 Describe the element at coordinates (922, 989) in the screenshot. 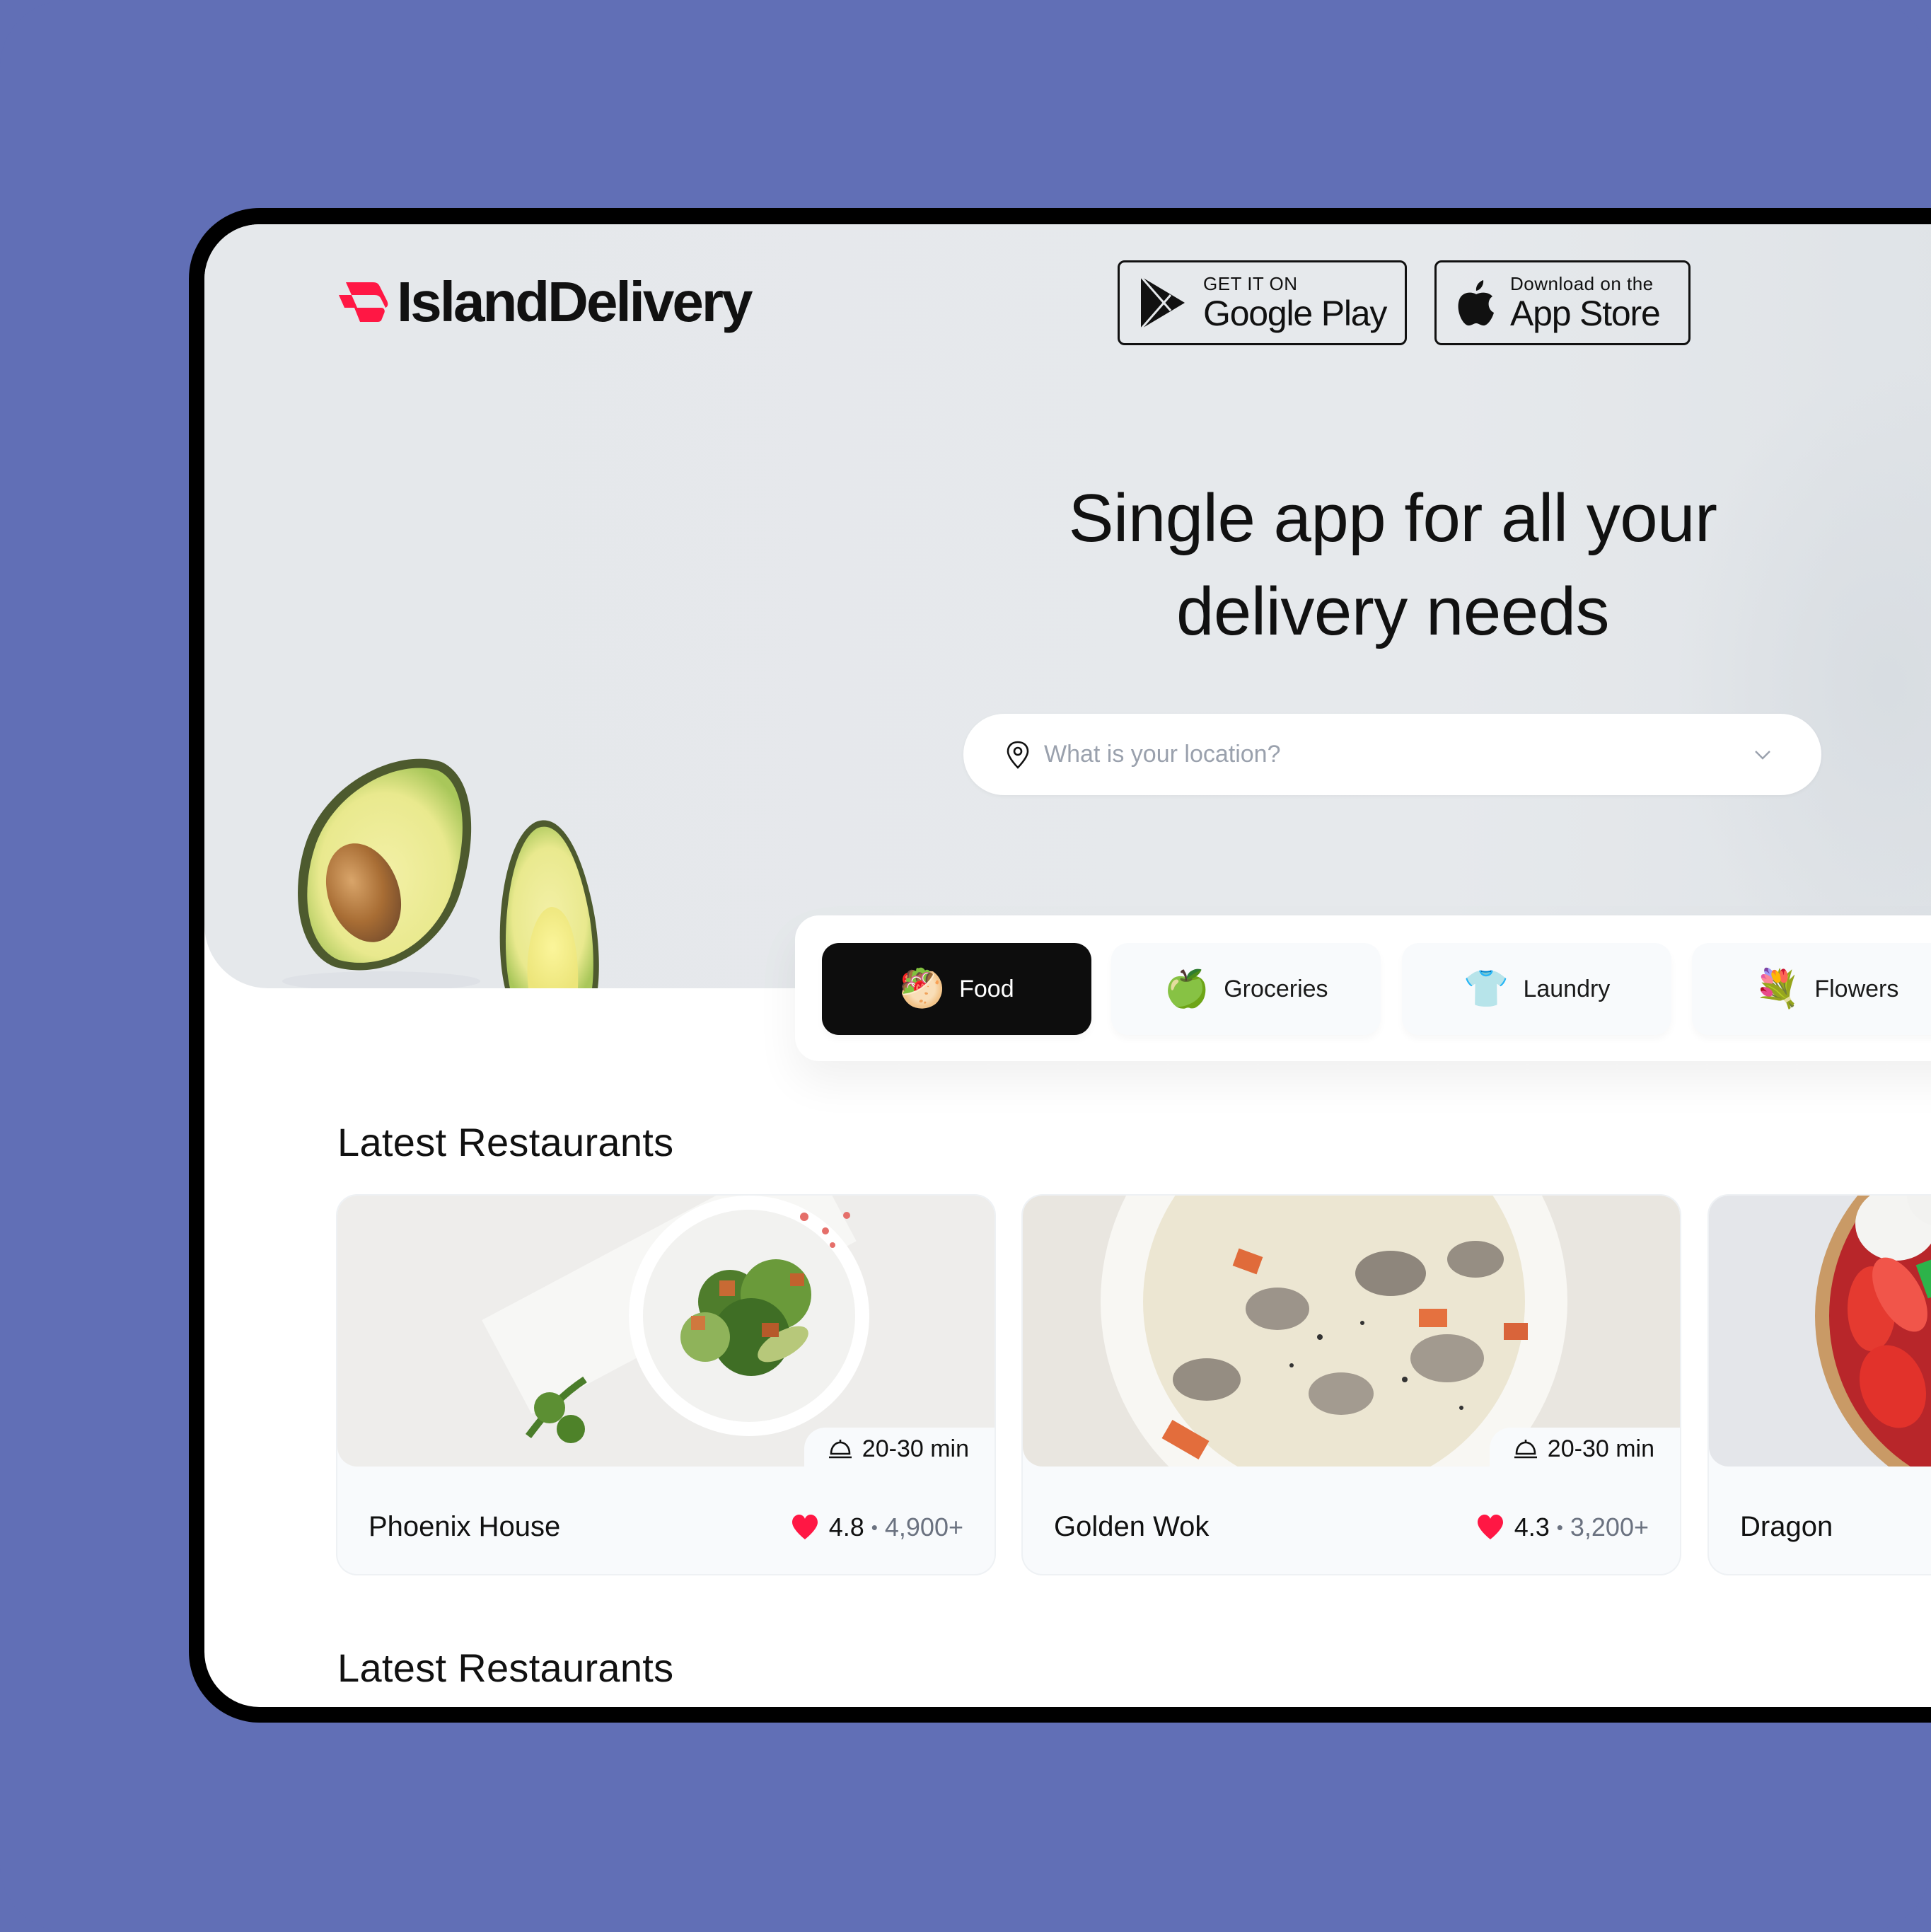

I see `stuffed-flatbread-icon: 🥙` at that location.